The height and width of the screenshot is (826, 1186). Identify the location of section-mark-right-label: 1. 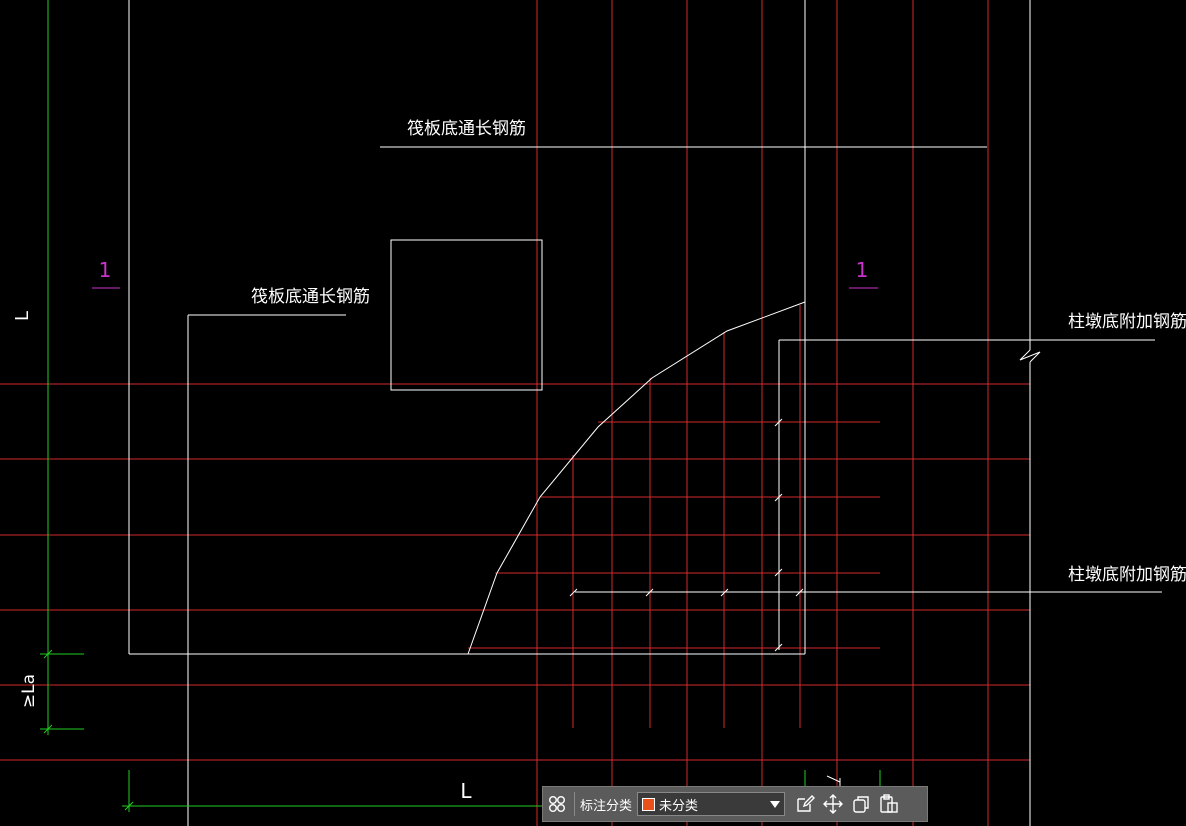
(862, 270).